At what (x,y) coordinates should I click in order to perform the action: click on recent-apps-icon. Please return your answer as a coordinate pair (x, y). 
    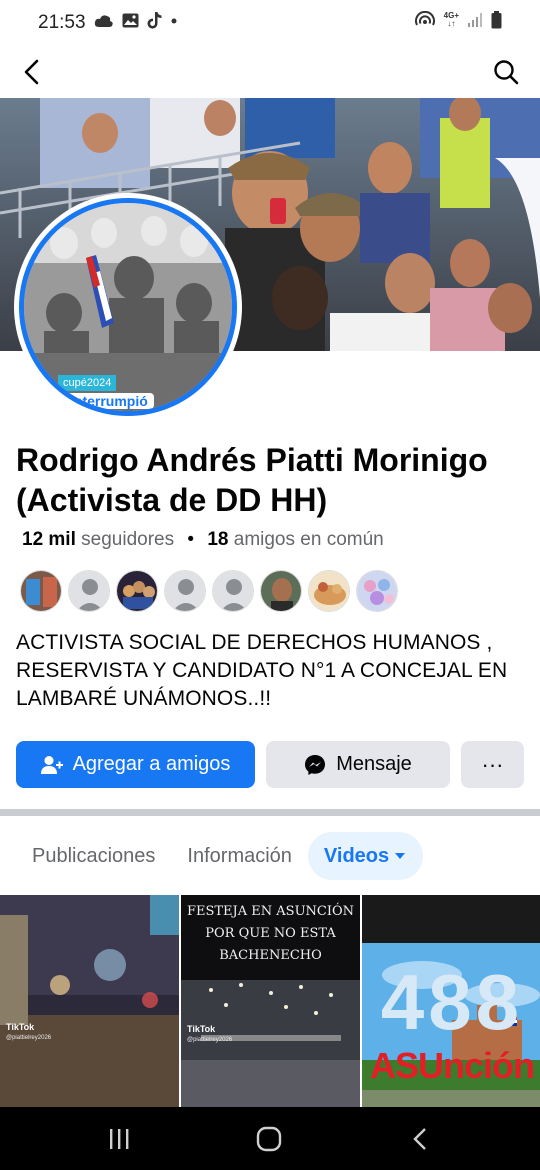
    Looking at the image, I should click on (119, 1139).